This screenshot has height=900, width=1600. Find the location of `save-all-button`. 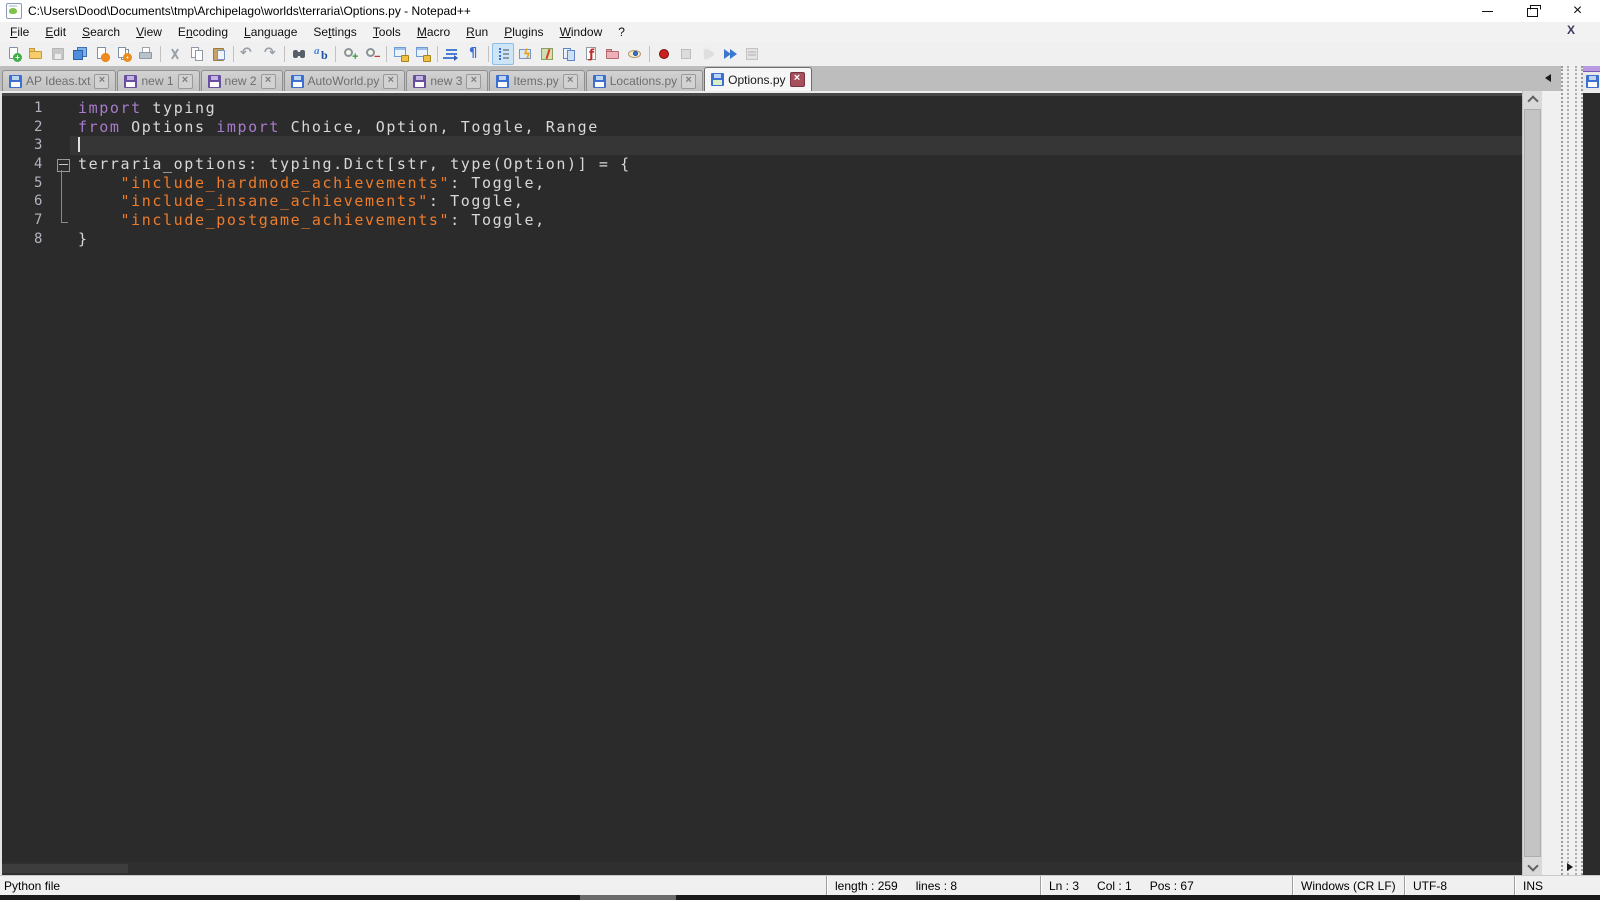

save-all-button is located at coordinates (80, 54).